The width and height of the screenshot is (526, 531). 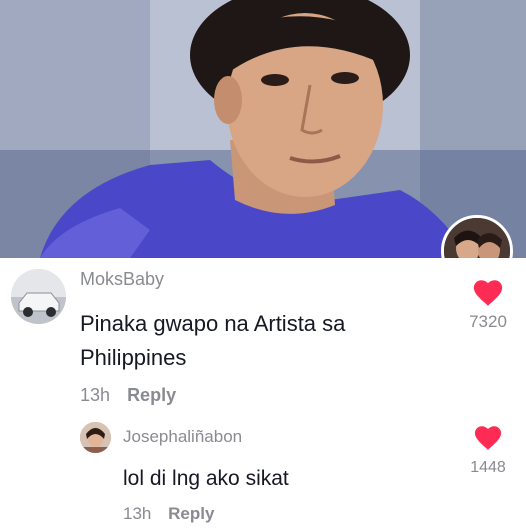 I want to click on music-disc-icon, so click(x=477, y=236).